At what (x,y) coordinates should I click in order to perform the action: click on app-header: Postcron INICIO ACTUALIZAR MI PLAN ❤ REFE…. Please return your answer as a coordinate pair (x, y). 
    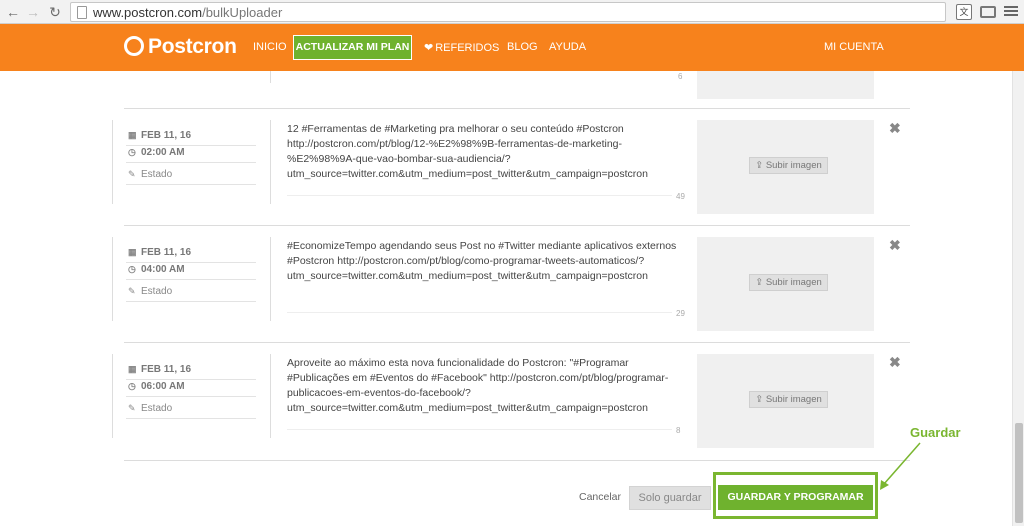
    Looking at the image, I should click on (512, 47).